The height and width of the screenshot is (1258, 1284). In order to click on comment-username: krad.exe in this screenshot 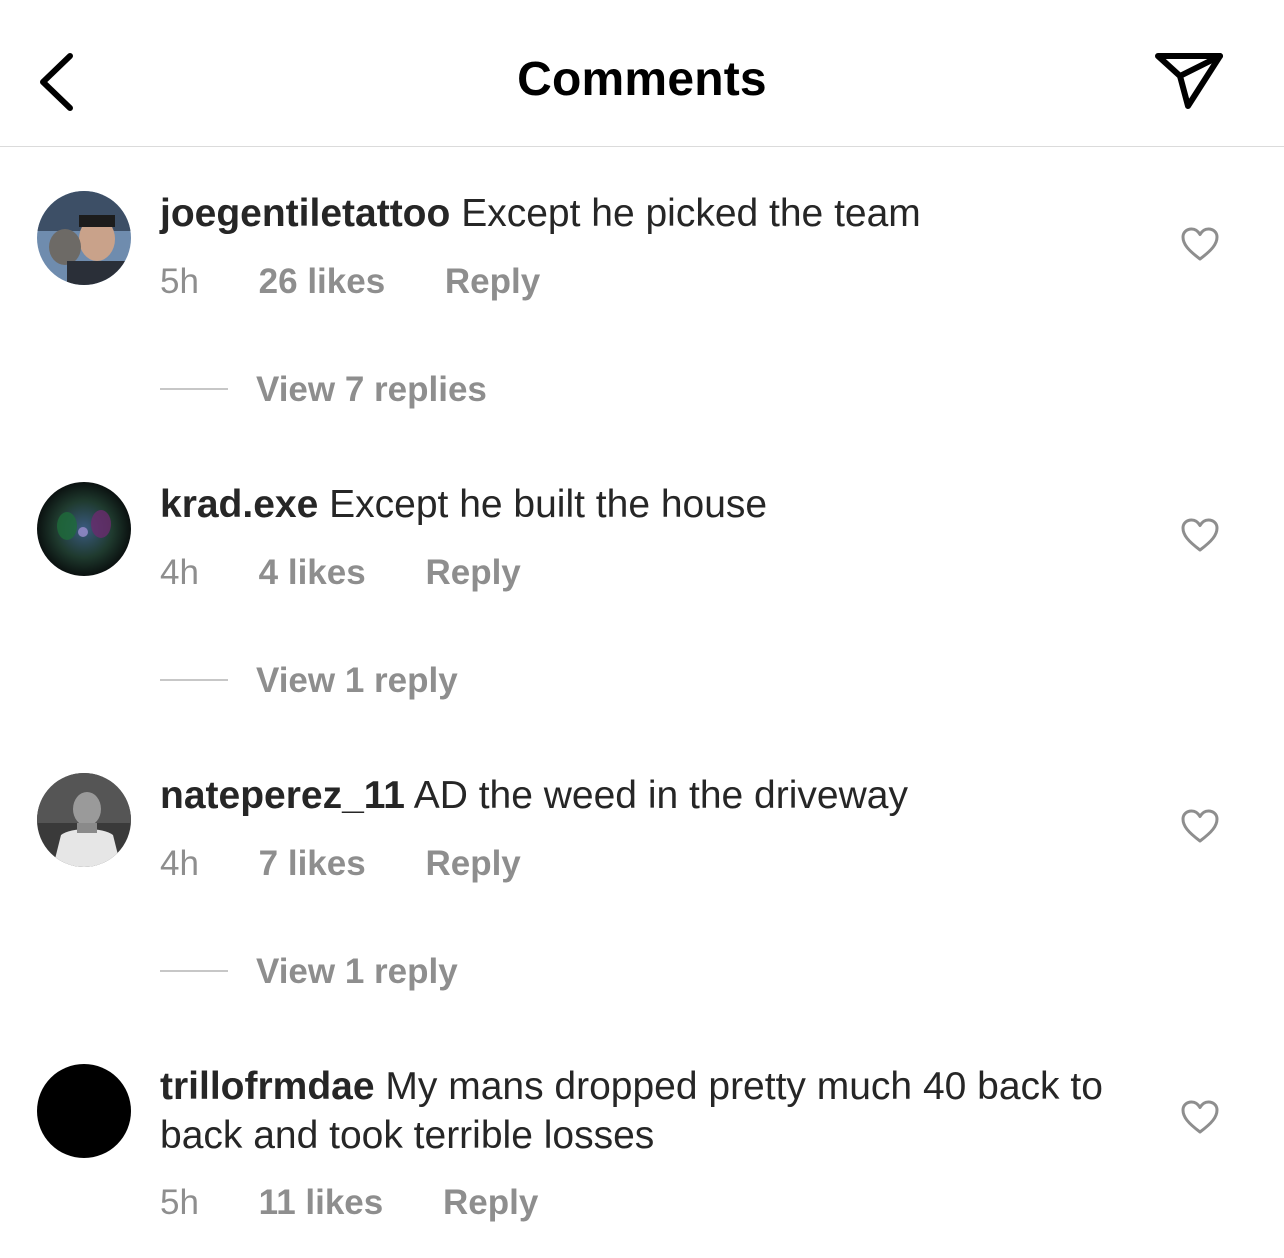, I will do `click(239, 504)`.